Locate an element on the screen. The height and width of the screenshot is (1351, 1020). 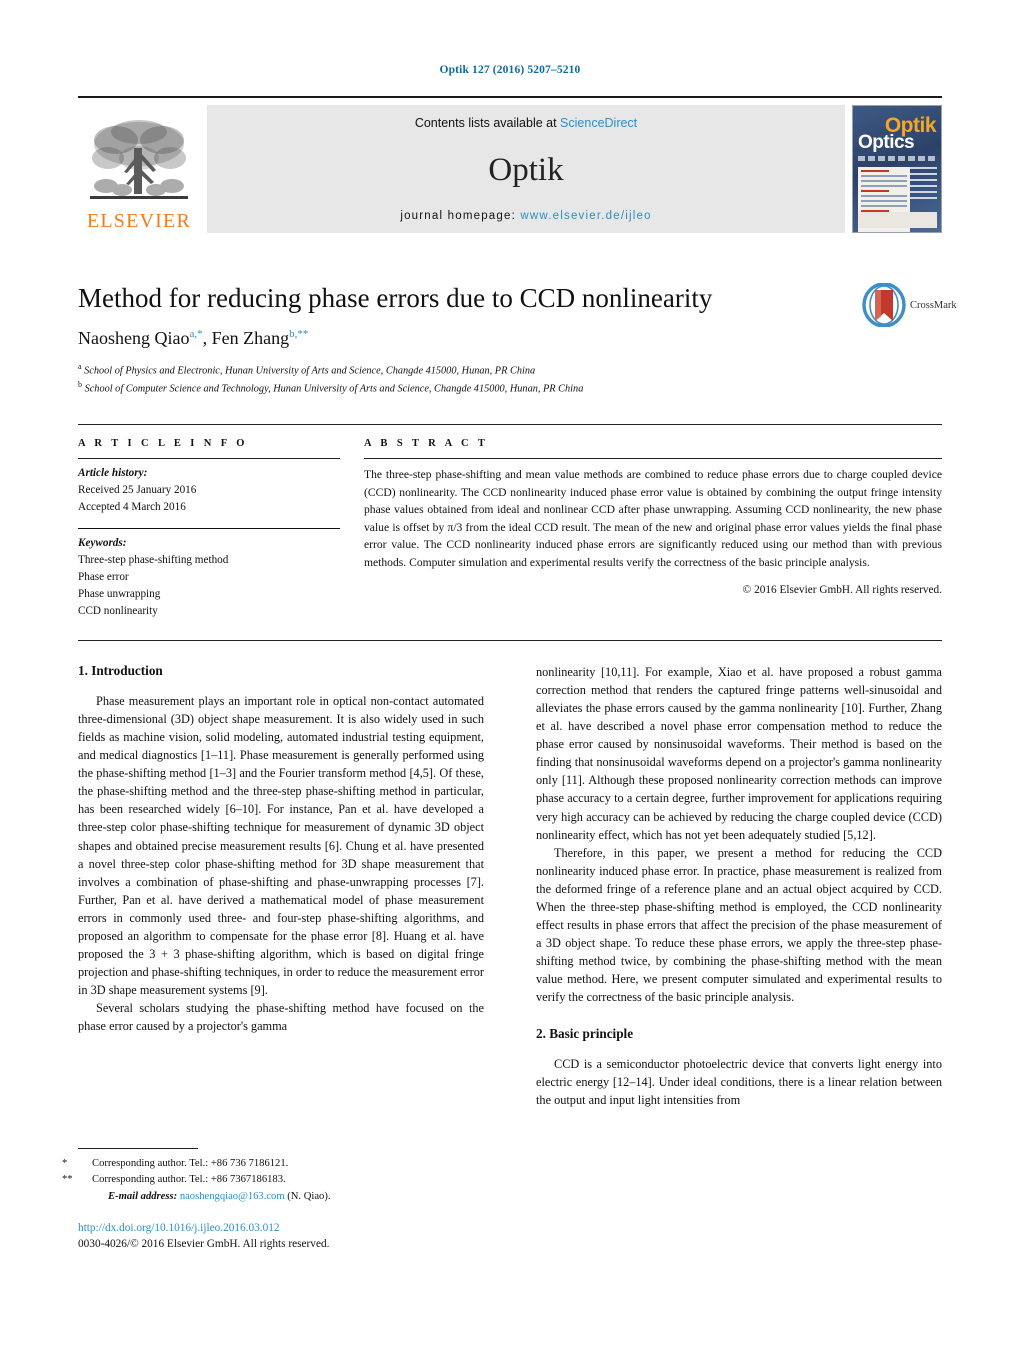
cover-subtitle-bar is located at coordinates (897, 158).